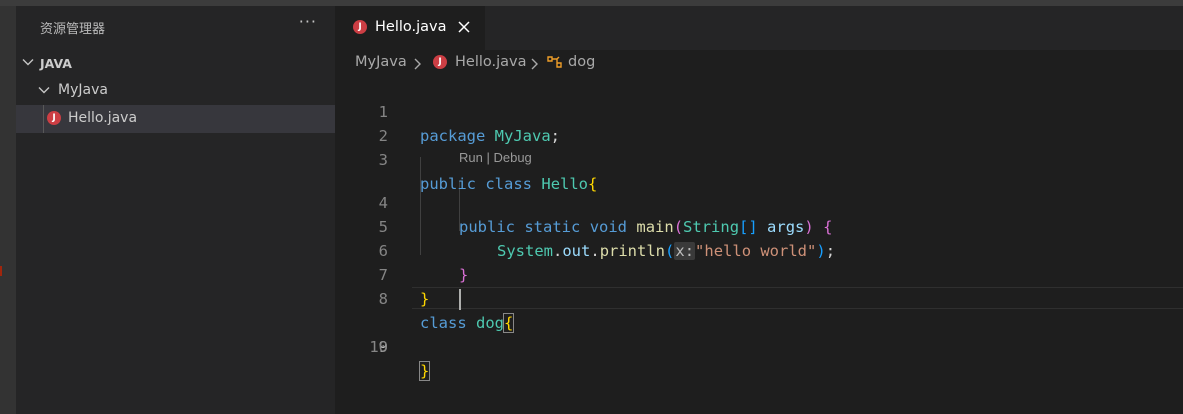 This screenshot has height=414, width=1183. Describe the element at coordinates (175, 91) in the screenshot. I see `tree-item-myjava-folder: MyJava` at that location.